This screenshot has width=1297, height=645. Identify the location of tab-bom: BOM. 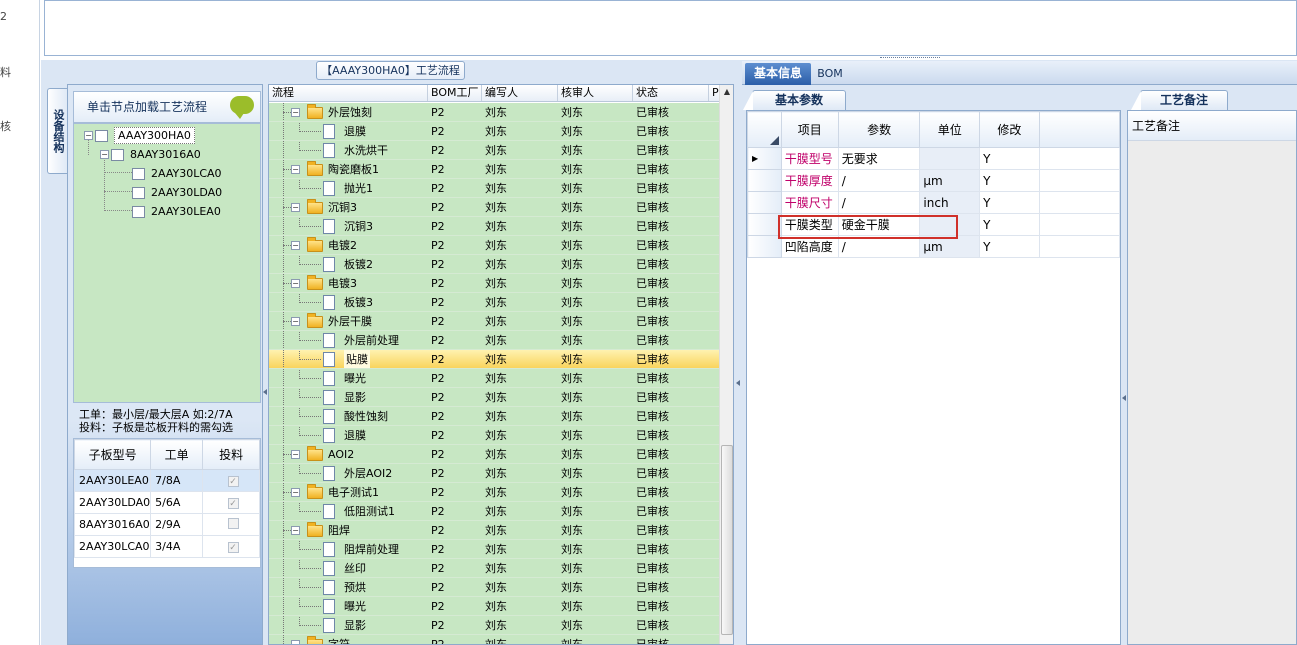
(830, 74).